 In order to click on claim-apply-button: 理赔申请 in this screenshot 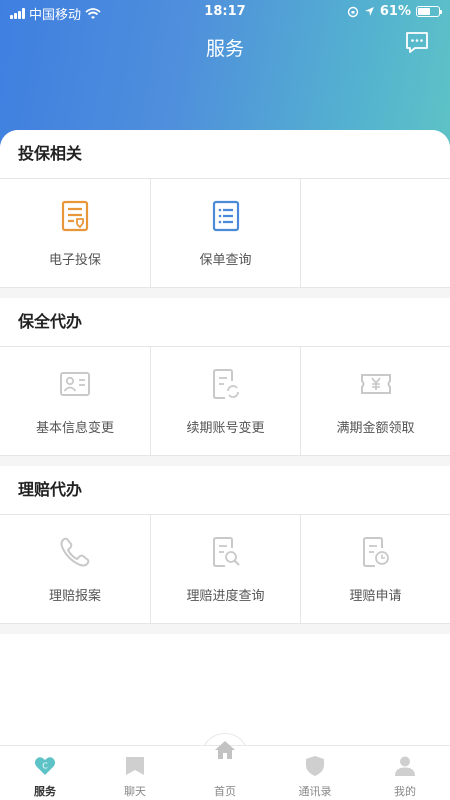, I will do `click(375, 569)`.